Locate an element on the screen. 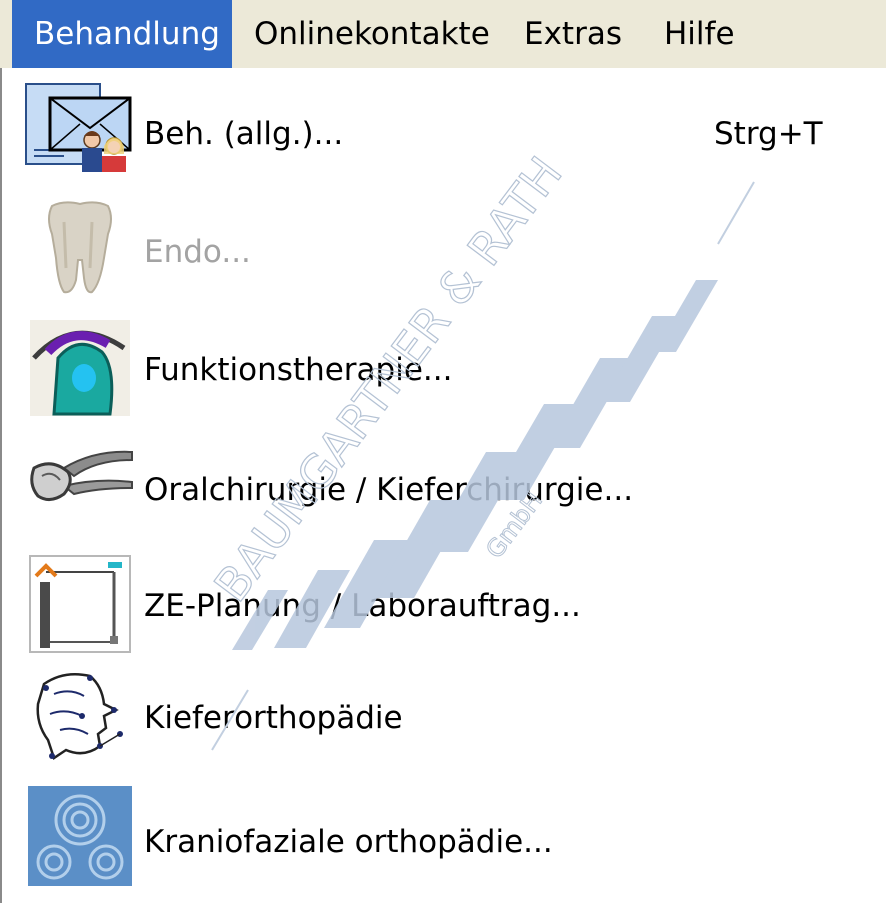  craniofacial-icon is located at coordinates (79, 836).